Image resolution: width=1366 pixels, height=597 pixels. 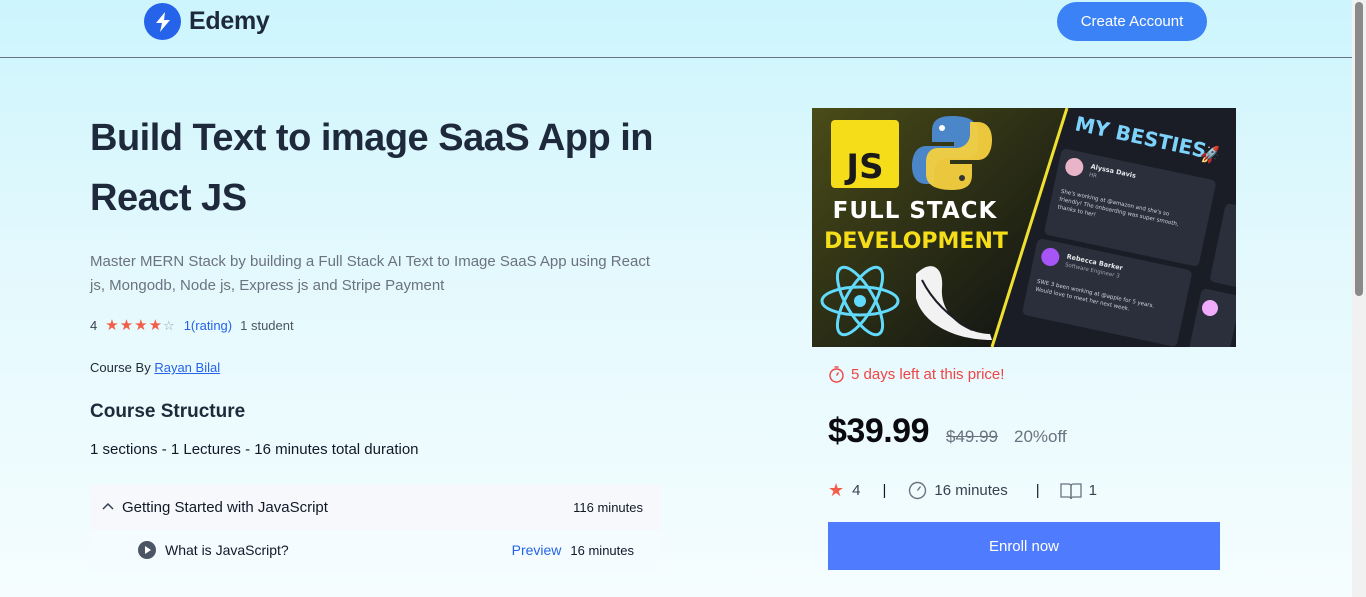 What do you see at coordinates (229, 21) in the screenshot?
I see `brand-name: Edemy` at bounding box center [229, 21].